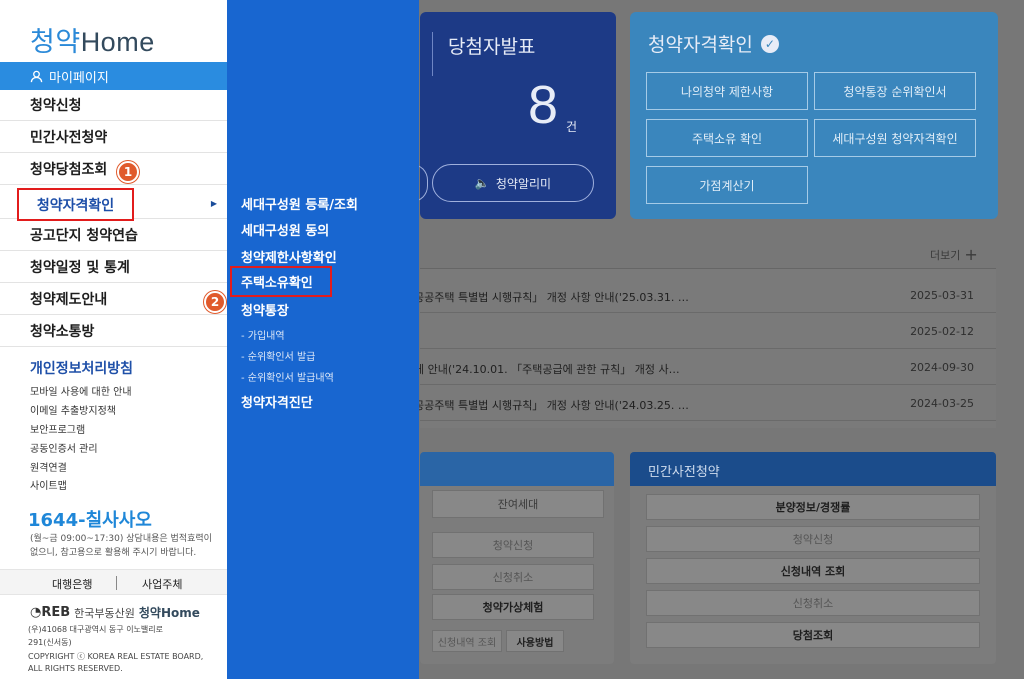 The width and height of the screenshot is (1024, 679). I want to click on virtual-practice-button: 청약가상체험, so click(513, 607).